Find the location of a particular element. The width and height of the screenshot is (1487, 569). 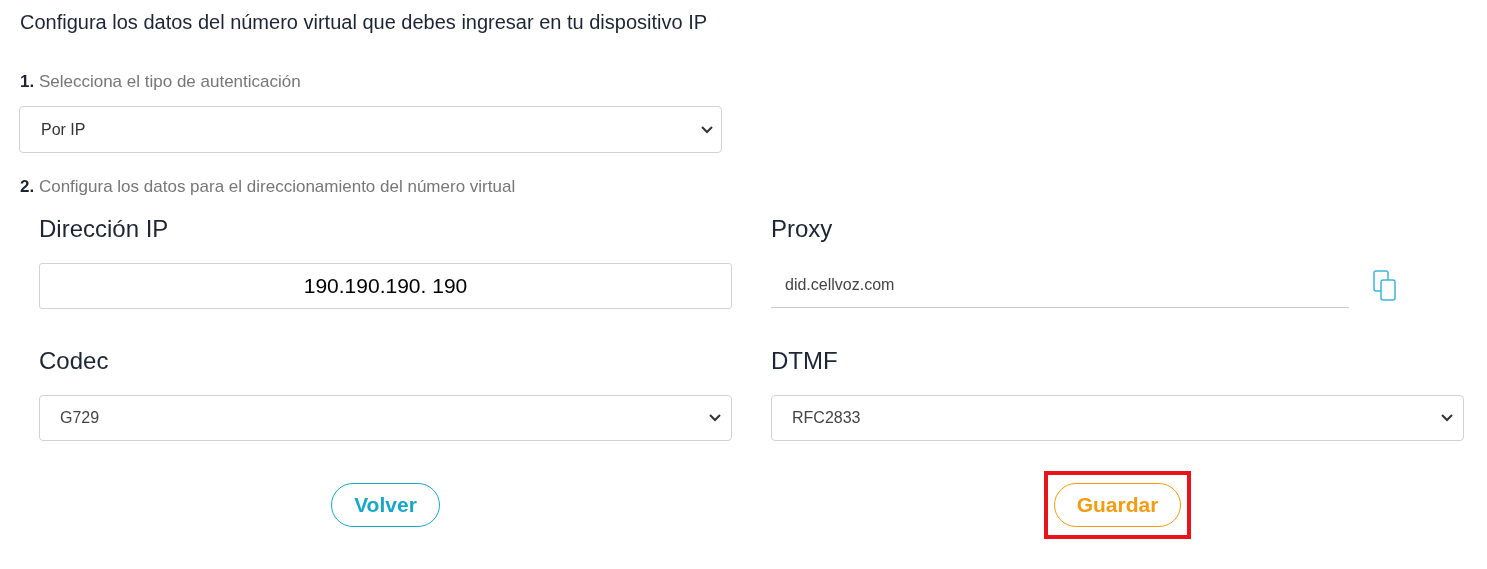

field-label: Dirección IP is located at coordinates (104, 229).